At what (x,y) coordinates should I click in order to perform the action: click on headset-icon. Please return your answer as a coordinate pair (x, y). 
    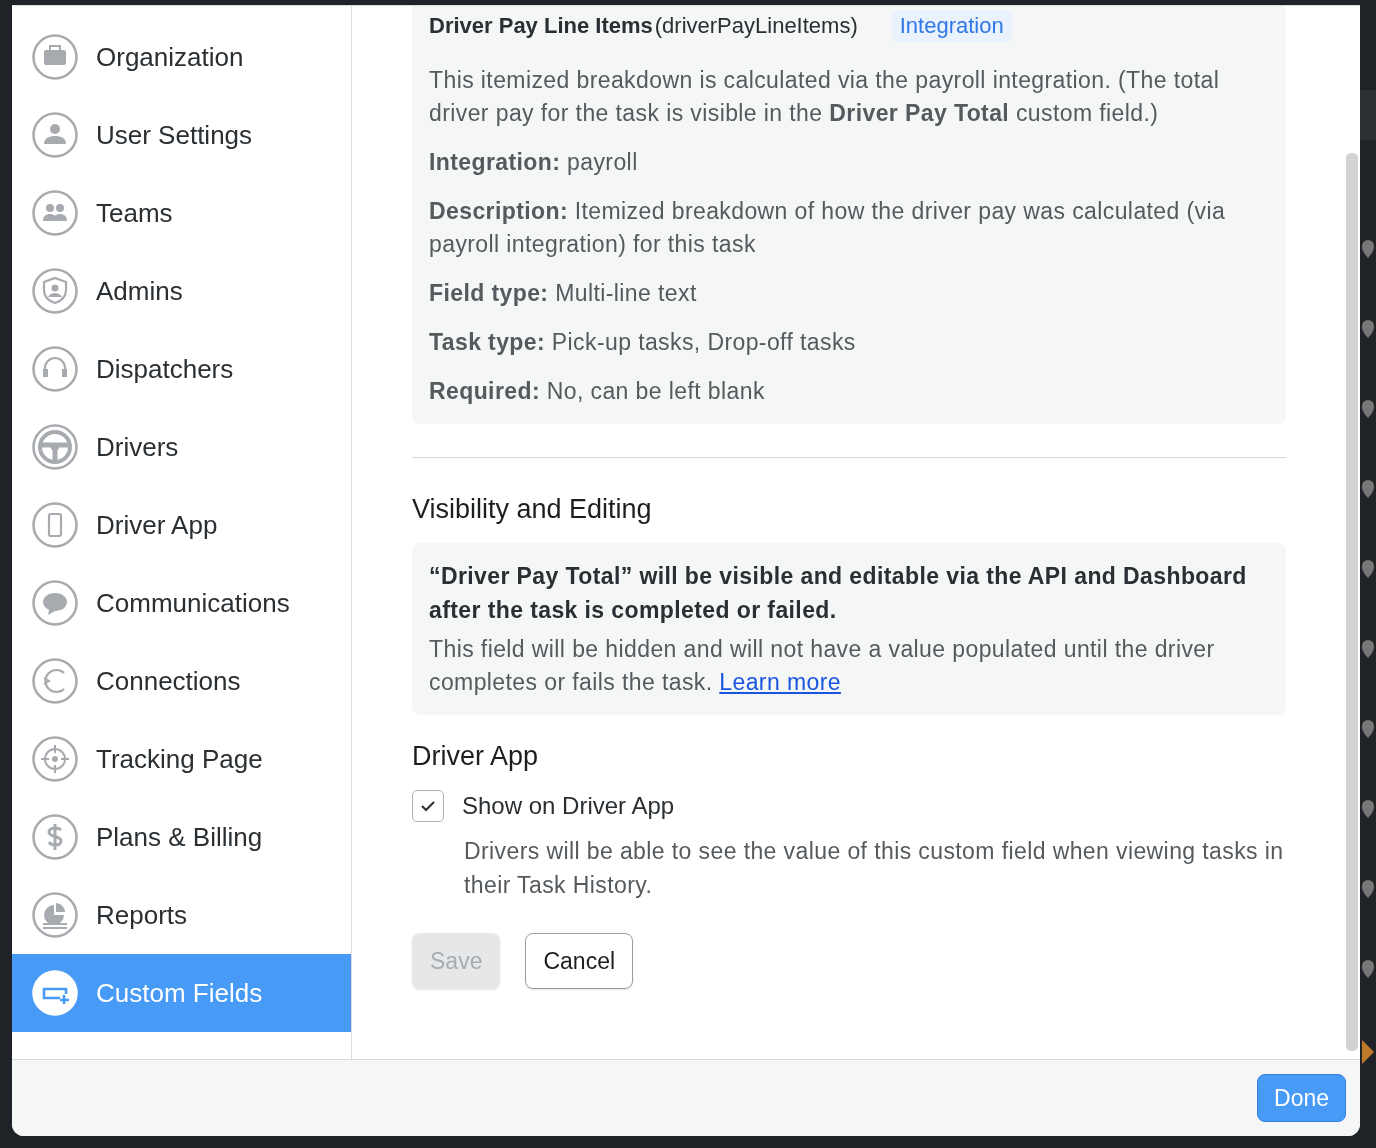
    Looking at the image, I should click on (55, 369).